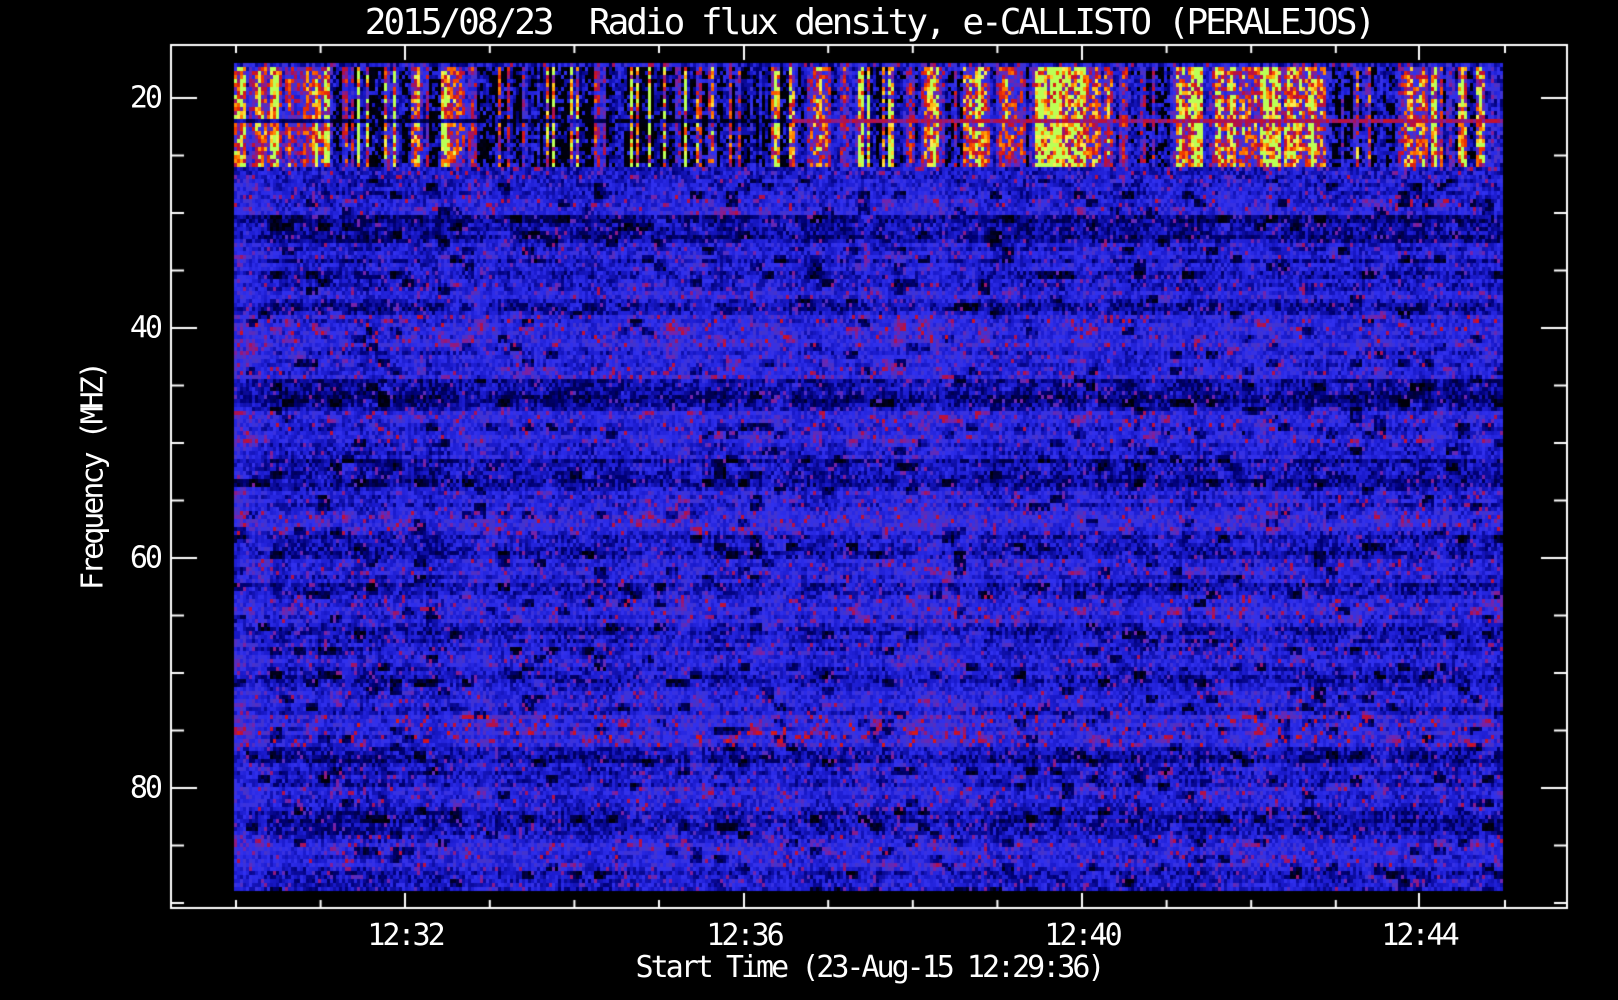  What do you see at coordinates (406, 935) in the screenshot?
I see `x-tick-label: 12:32` at bounding box center [406, 935].